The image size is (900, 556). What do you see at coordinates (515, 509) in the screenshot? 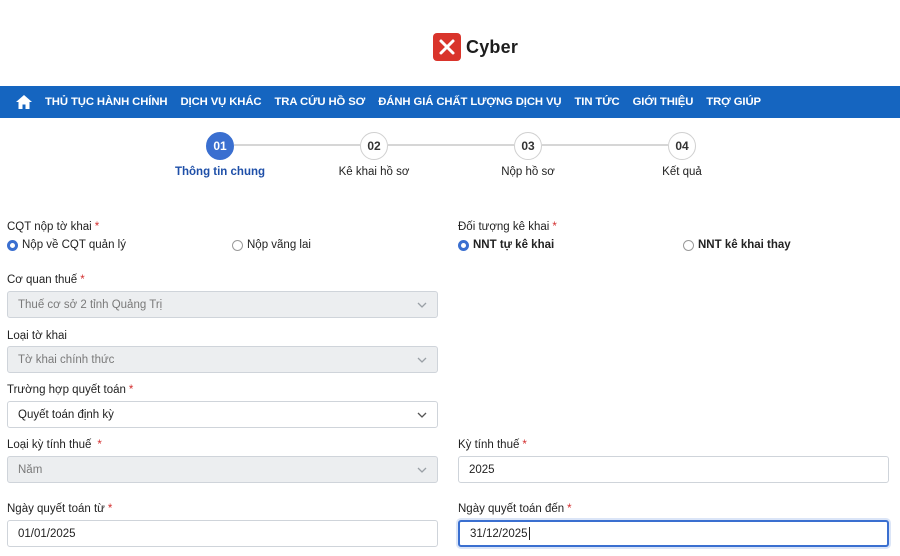
I see `ngay-den-label: Ngày quyết toán đến *` at bounding box center [515, 509].